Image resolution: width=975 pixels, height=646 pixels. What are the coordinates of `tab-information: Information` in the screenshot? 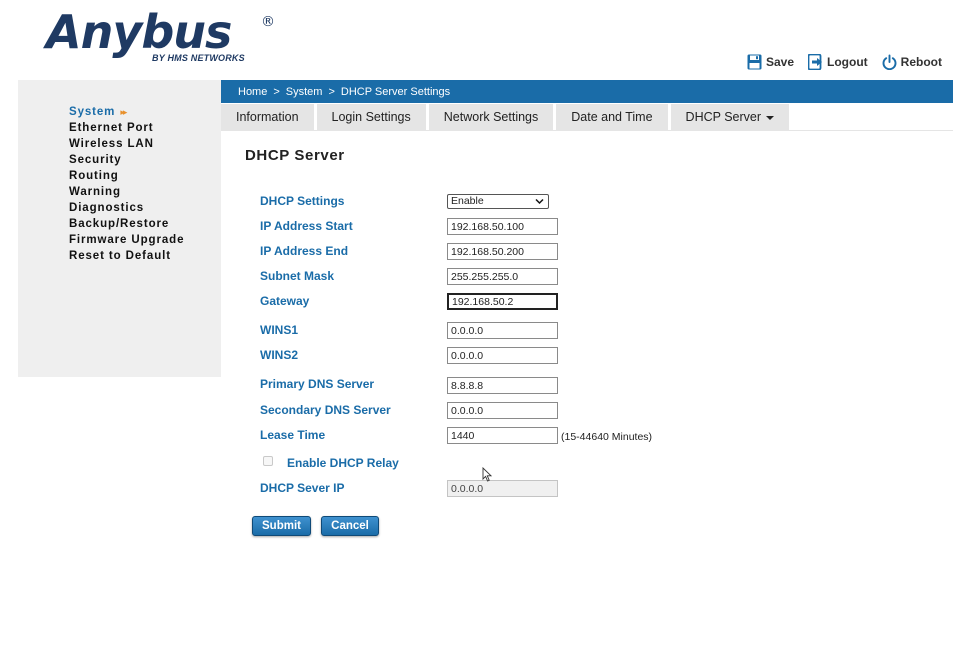 It's located at (267, 117).